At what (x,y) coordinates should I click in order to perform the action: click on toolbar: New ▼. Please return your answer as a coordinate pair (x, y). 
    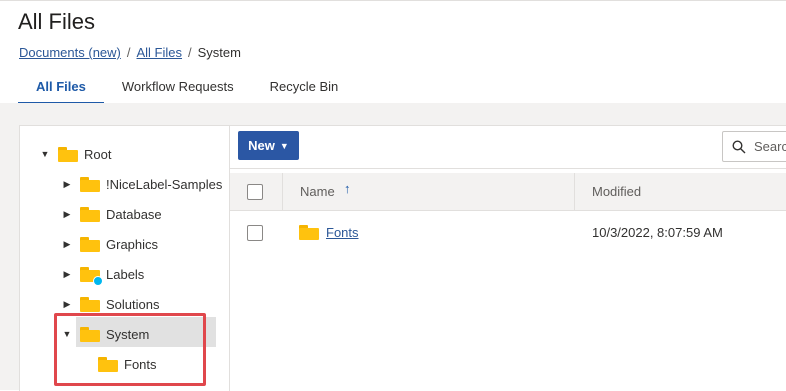
    Looking at the image, I should click on (508, 147).